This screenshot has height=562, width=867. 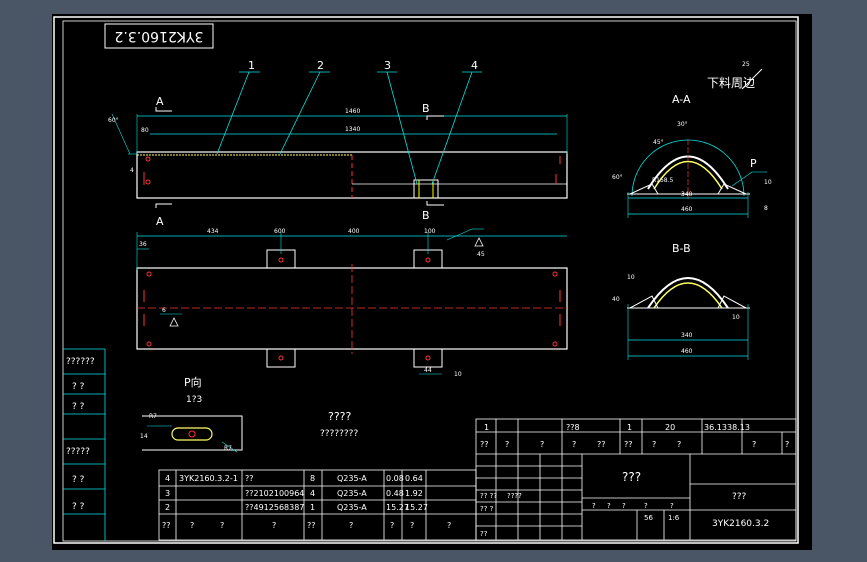 I want to click on title-cell: 38.13, so click(x=738, y=427).